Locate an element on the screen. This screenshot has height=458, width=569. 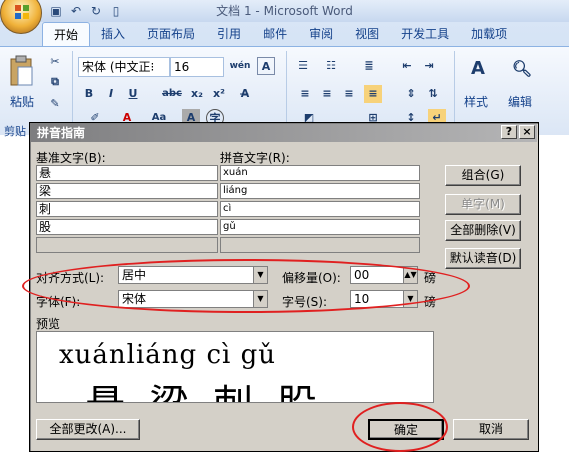
base-cell: 梁 is located at coordinates (127, 191).